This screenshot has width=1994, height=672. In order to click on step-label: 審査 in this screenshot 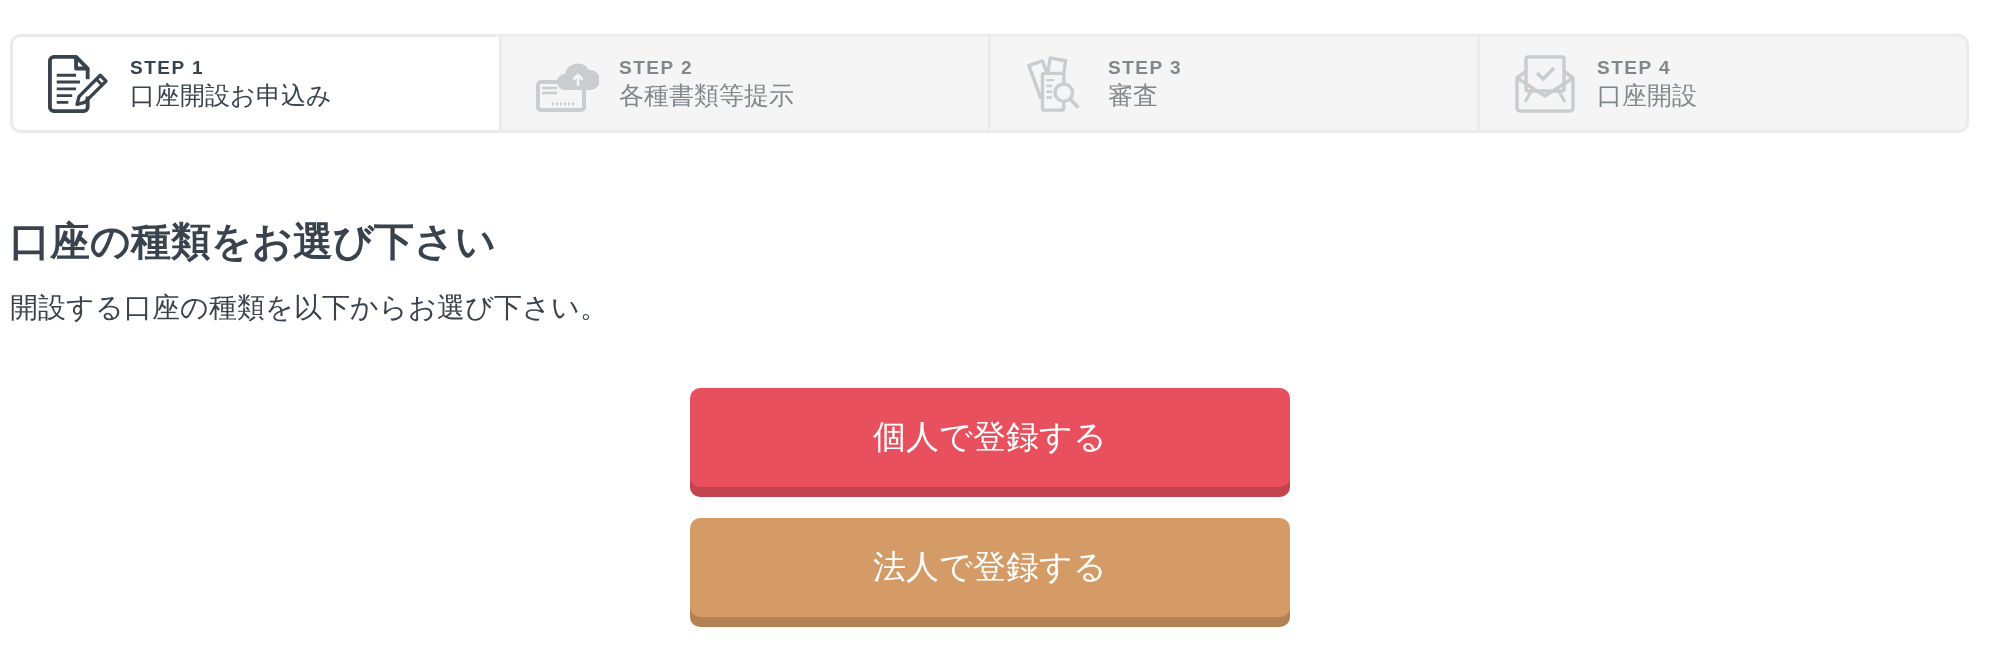, I will do `click(1133, 95)`.